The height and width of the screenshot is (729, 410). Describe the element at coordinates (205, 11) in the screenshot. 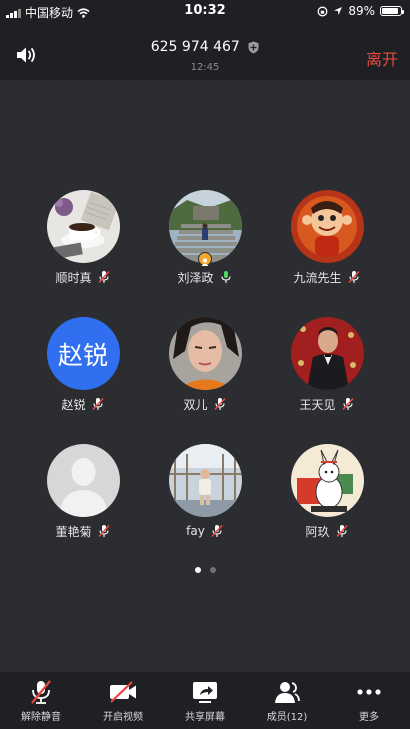

I see `status-bar: 中国移动 10:32 89%` at that location.